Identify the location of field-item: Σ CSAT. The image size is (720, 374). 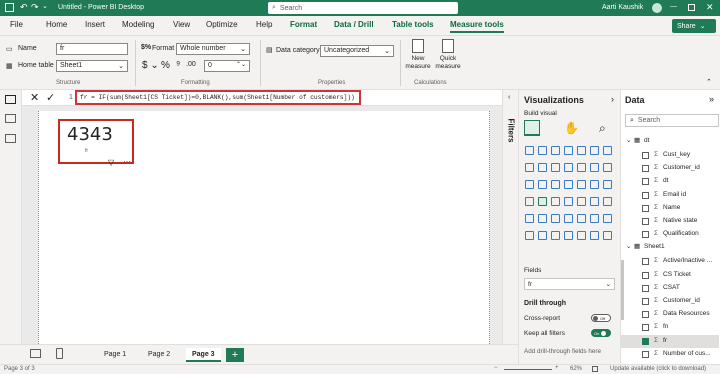
(670, 288).